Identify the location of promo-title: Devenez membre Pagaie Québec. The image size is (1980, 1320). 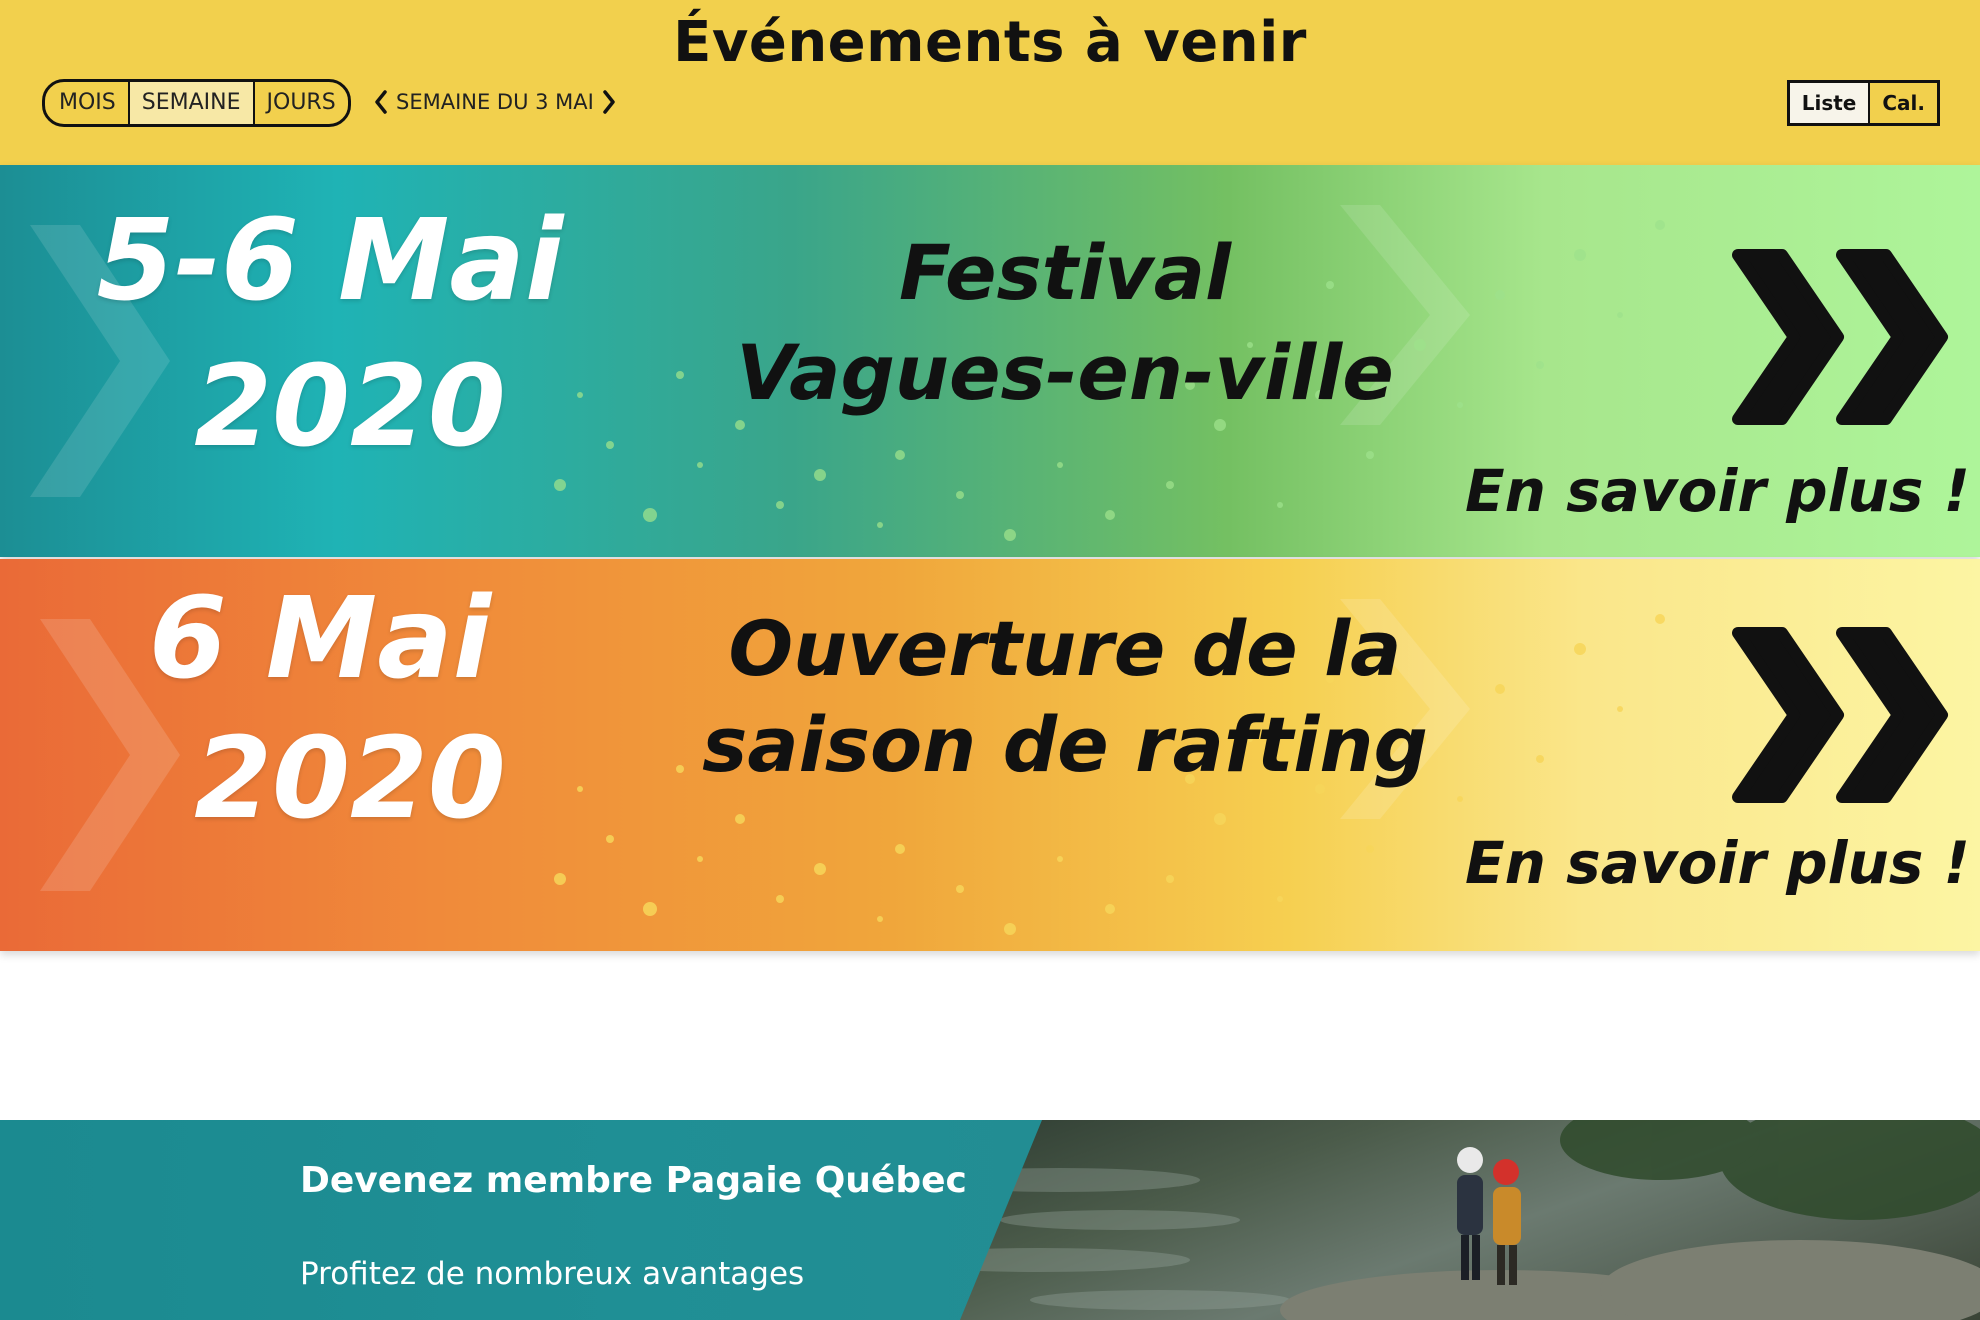
(633, 1180).